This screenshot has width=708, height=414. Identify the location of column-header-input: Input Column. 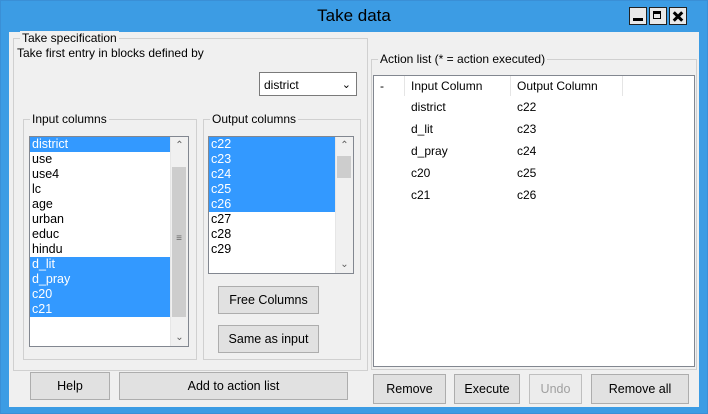
(458, 86).